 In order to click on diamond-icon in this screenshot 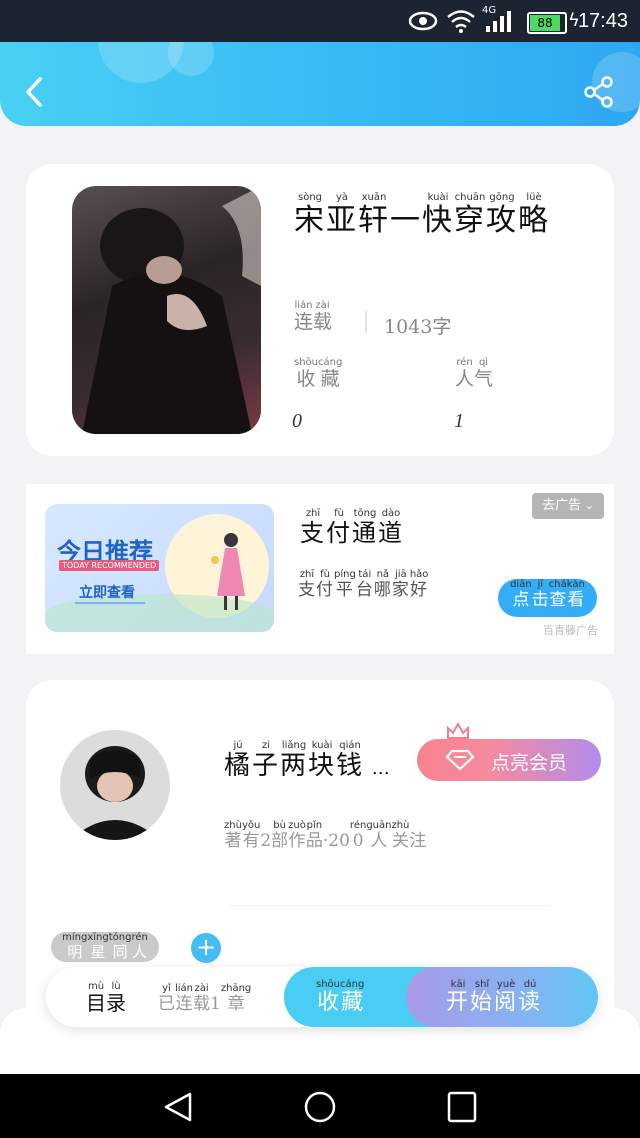, I will do `click(460, 760)`.